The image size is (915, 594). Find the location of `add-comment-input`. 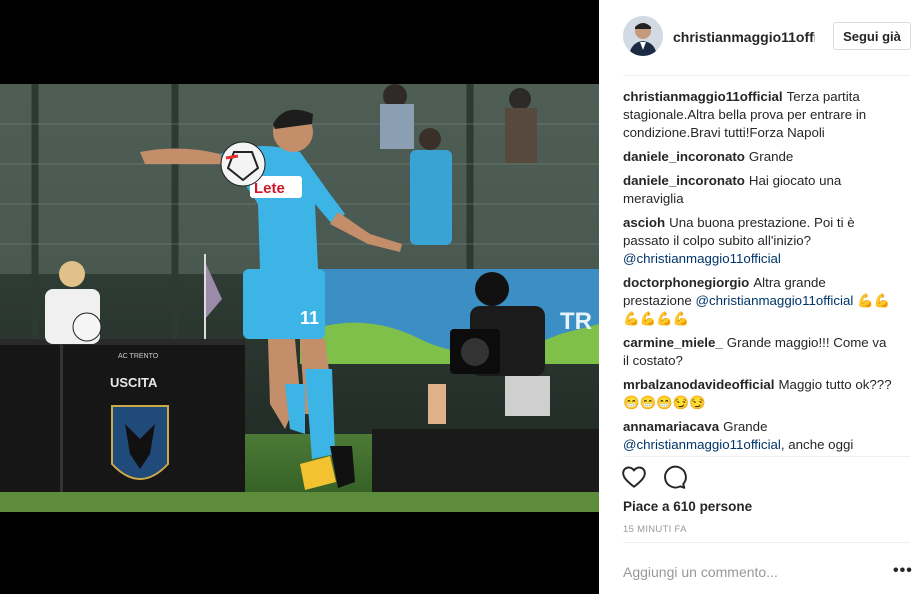

add-comment-input is located at coordinates (748, 572).